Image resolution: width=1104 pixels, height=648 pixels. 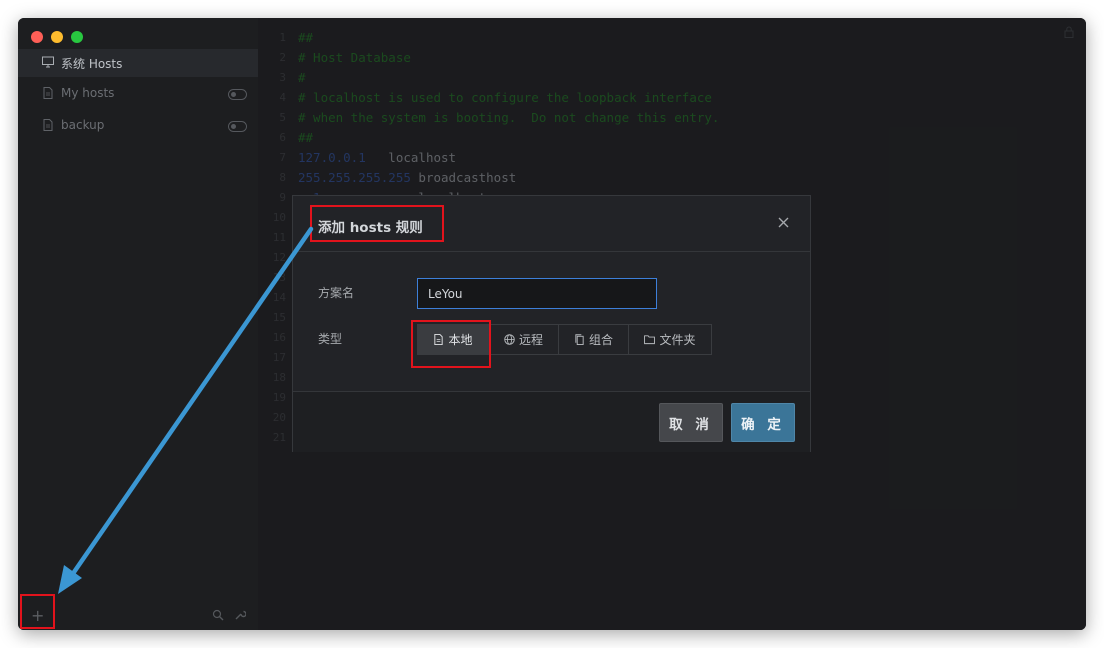 I want to click on confirm-button: 确 定, so click(x=763, y=422).